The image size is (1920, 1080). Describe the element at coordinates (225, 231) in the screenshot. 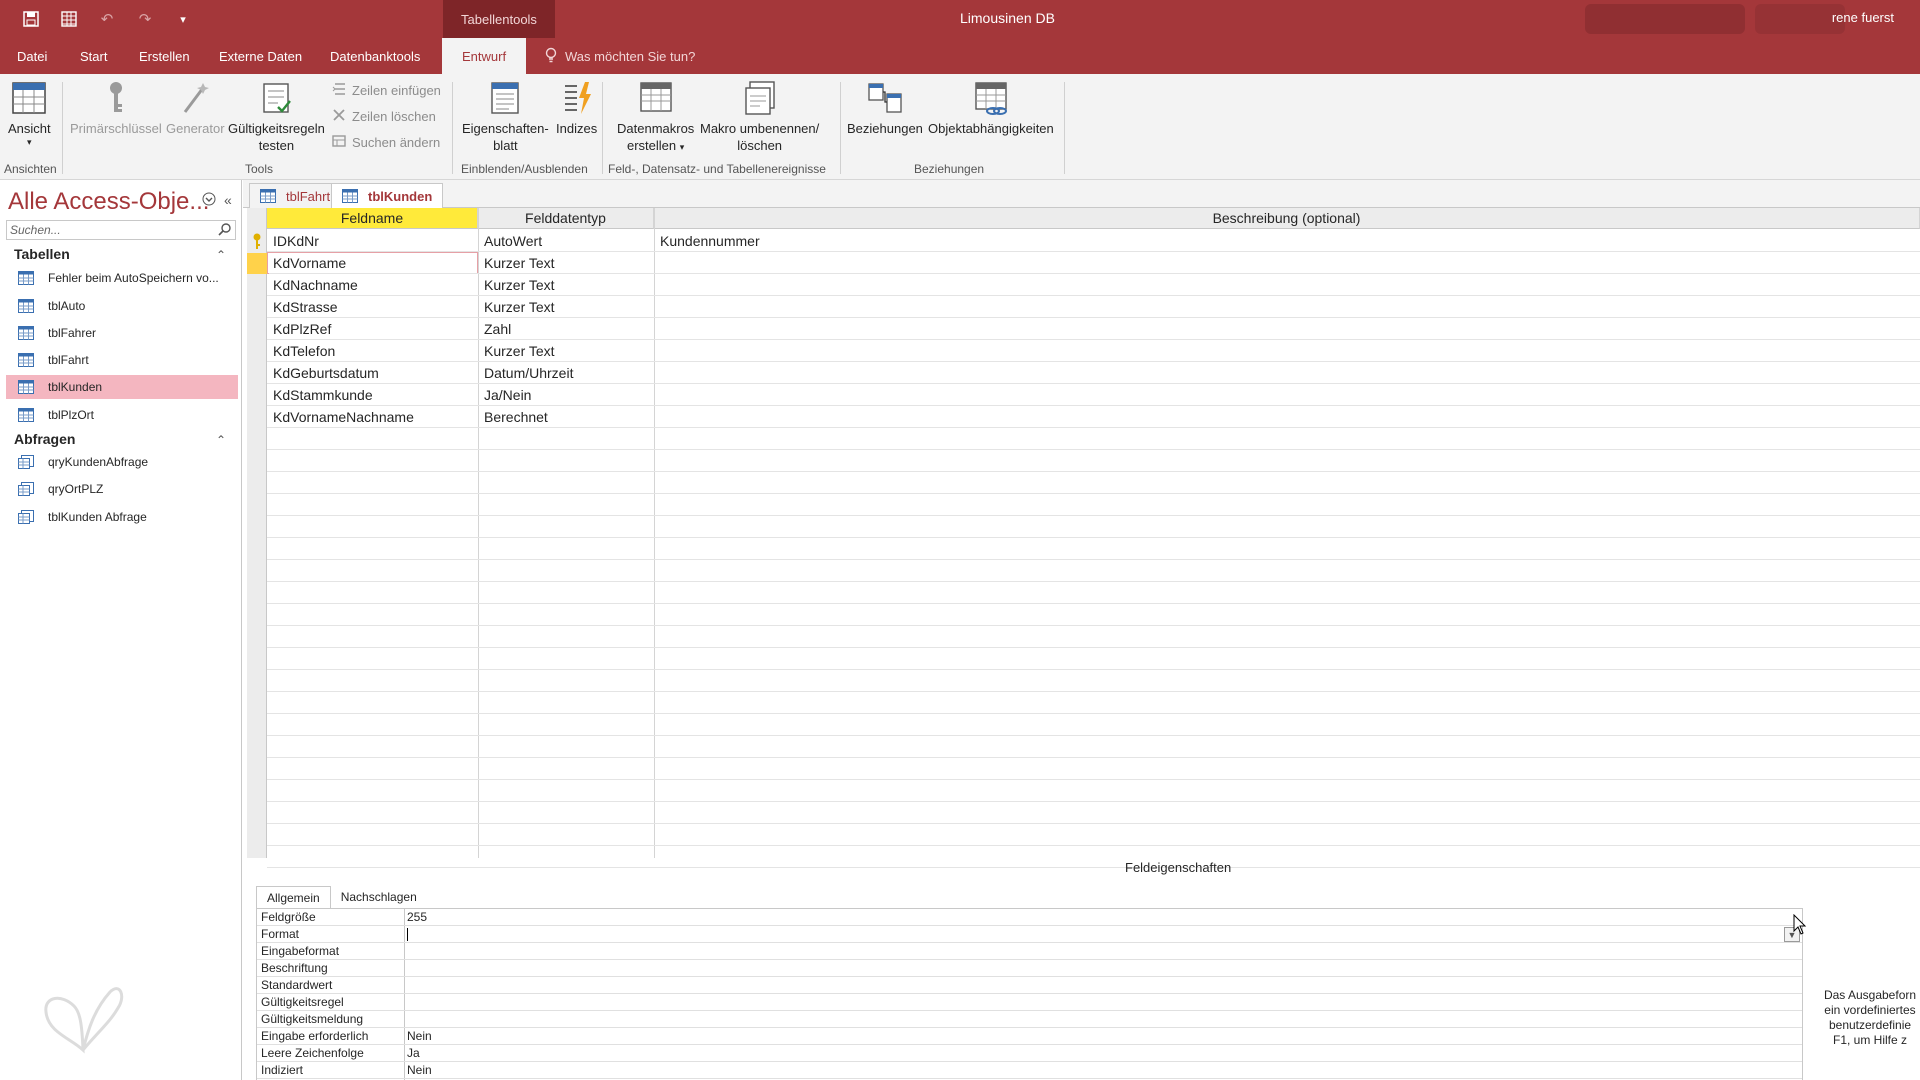

I see `search-icon` at that location.